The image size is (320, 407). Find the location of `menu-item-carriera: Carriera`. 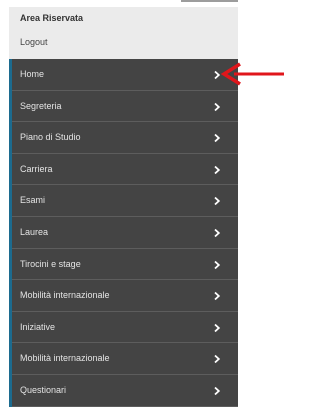

menu-item-carriera: Carriera is located at coordinates (125, 170).